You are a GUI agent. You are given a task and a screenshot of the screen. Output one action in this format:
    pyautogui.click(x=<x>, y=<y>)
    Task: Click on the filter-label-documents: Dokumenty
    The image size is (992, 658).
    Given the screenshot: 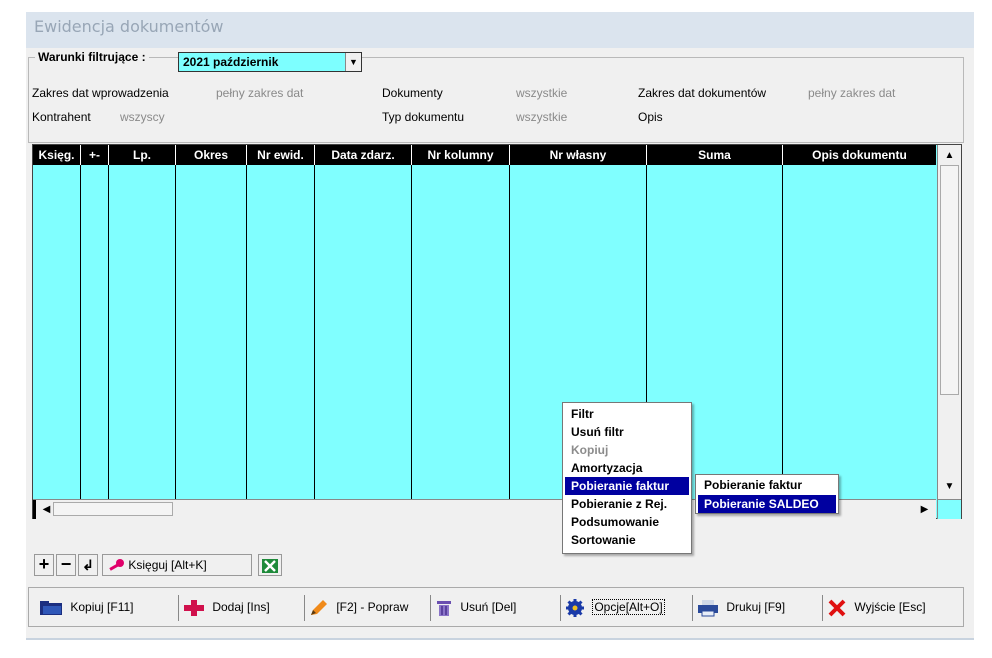 What is the action you would take?
    pyautogui.click(x=412, y=93)
    